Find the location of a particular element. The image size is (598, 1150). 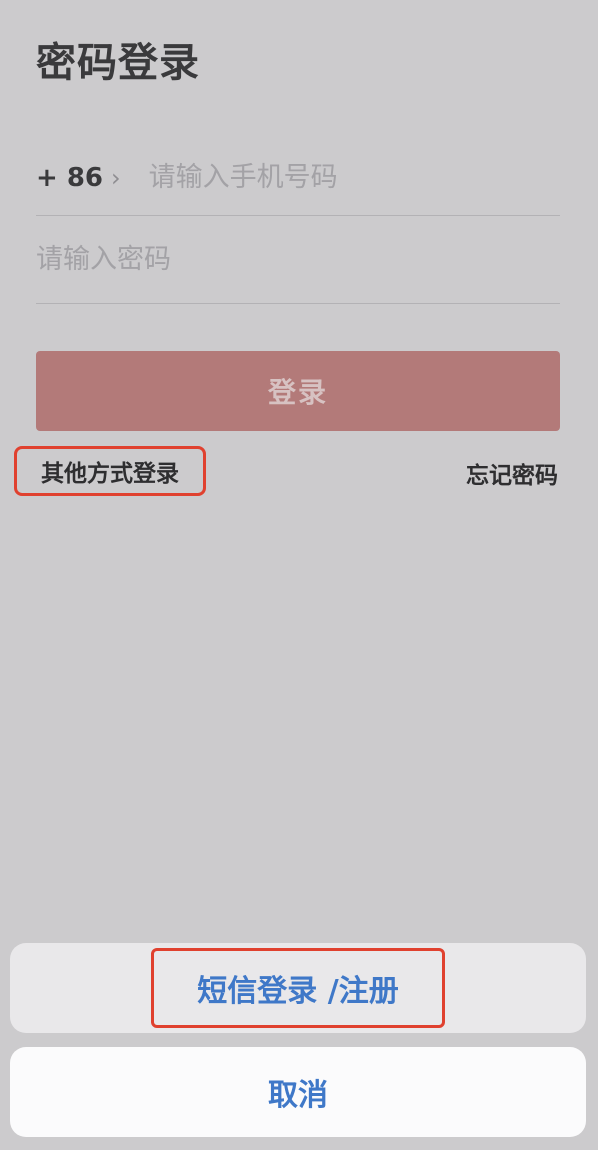

phone-input is located at coordinates (354, 177).